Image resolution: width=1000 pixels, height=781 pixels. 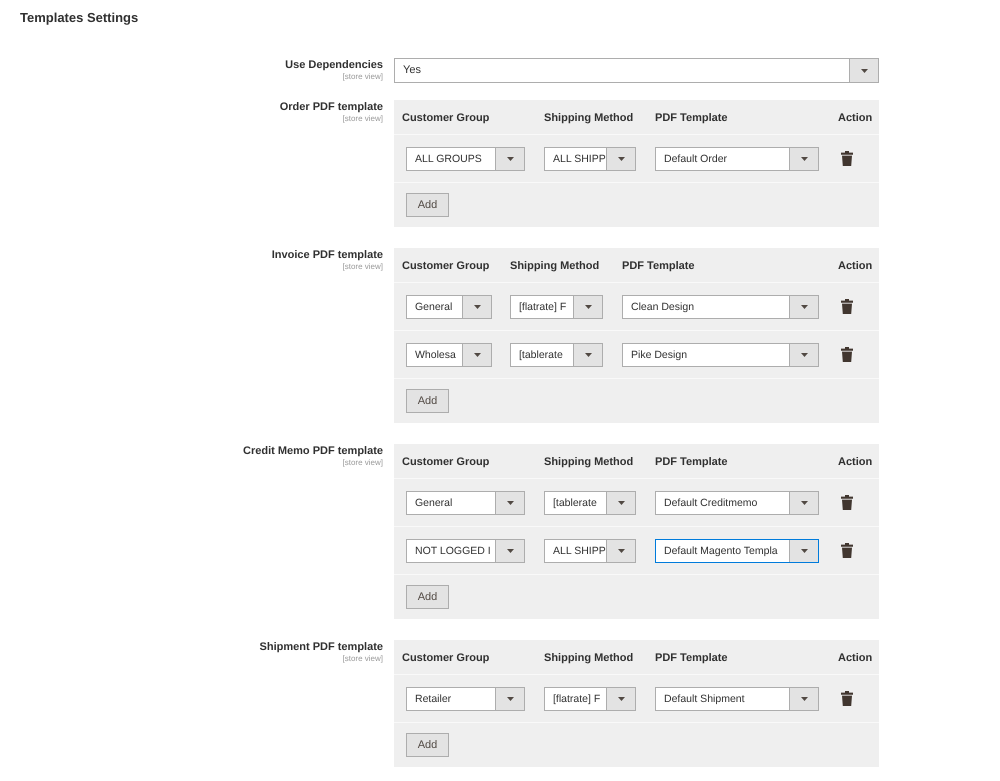 What do you see at coordinates (465, 550) in the screenshot?
I see `customer-group-select: NOT LOGGED I` at bounding box center [465, 550].